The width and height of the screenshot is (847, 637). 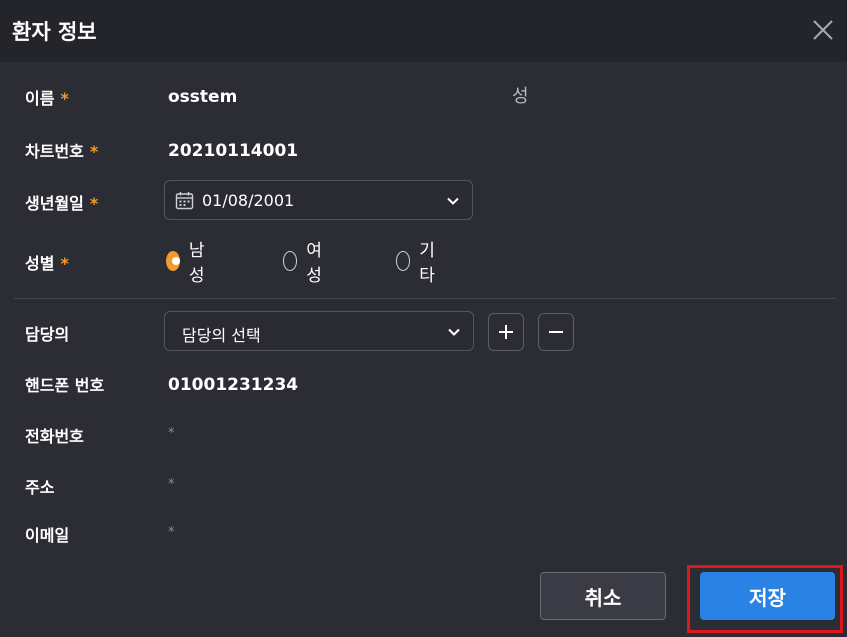 What do you see at coordinates (248, 200) in the screenshot?
I see `birthdate-value: 01/08/2001` at bounding box center [248, 200].